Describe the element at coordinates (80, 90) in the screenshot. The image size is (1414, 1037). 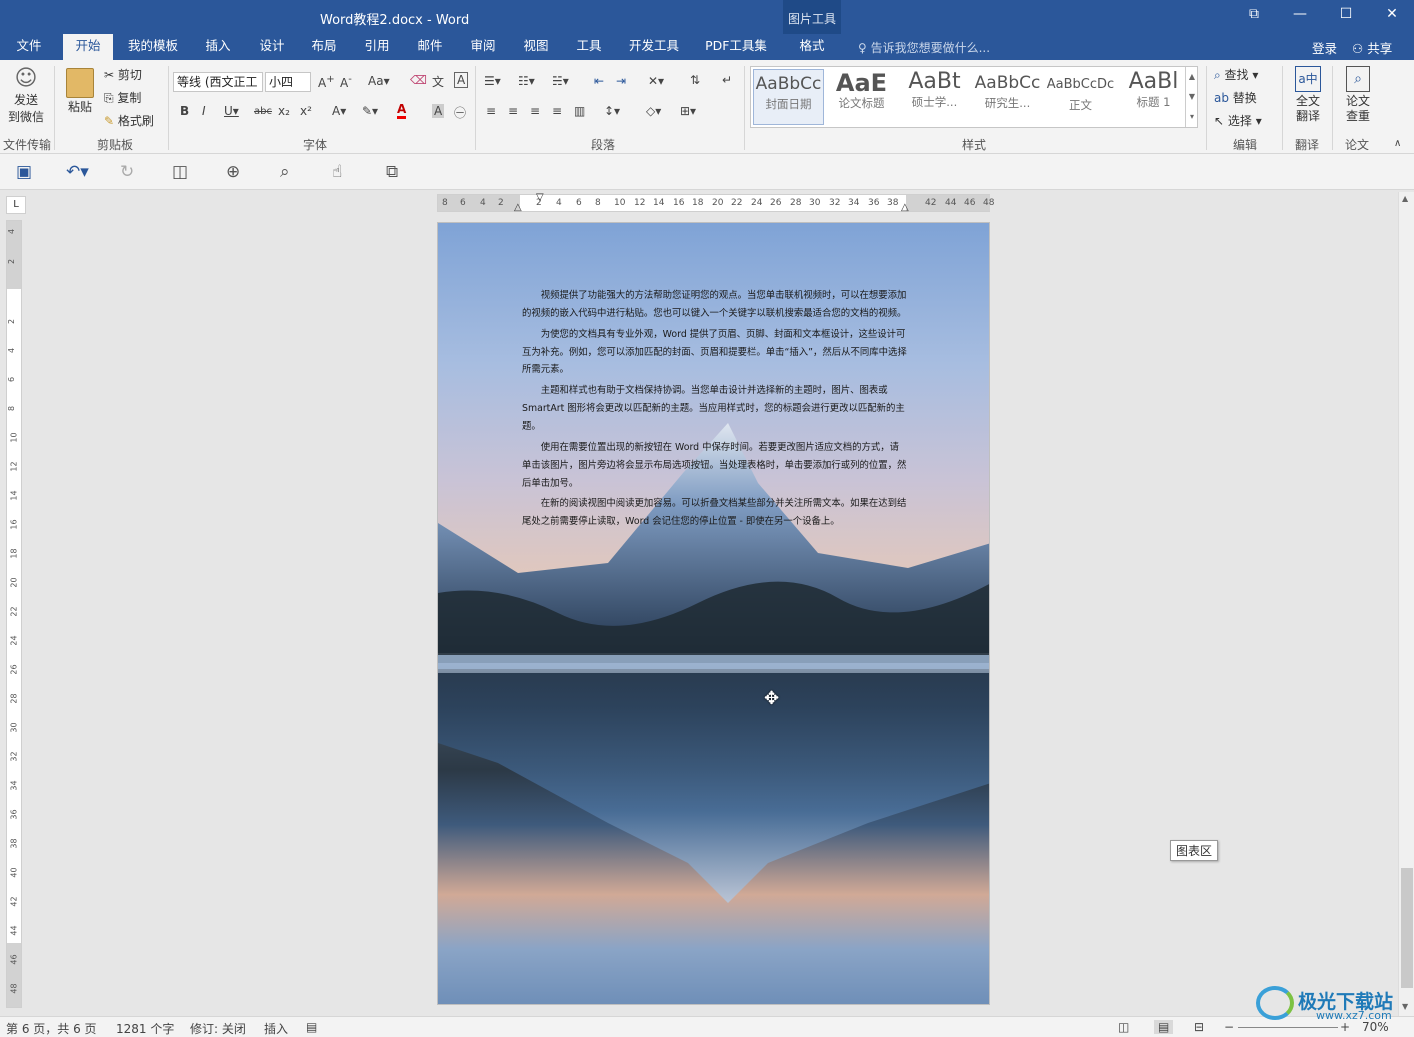
I see `paste-button: 粘贴` at that location.